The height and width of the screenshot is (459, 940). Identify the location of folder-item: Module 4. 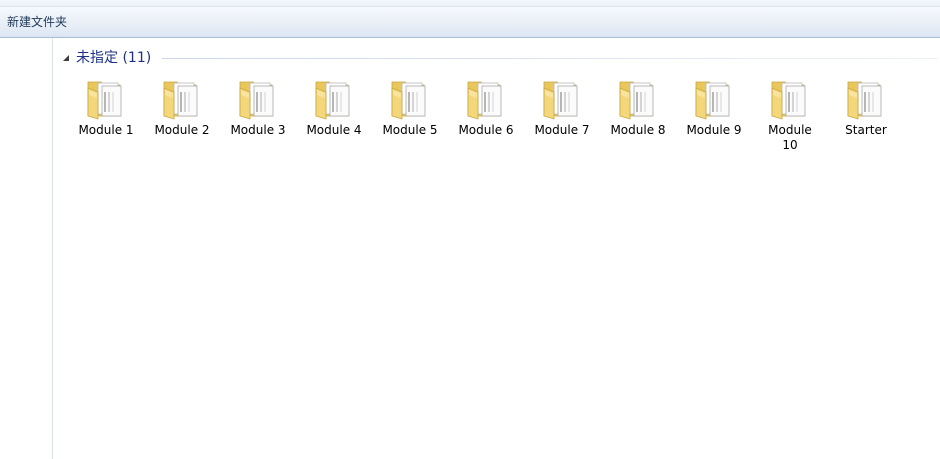
(334, 106).